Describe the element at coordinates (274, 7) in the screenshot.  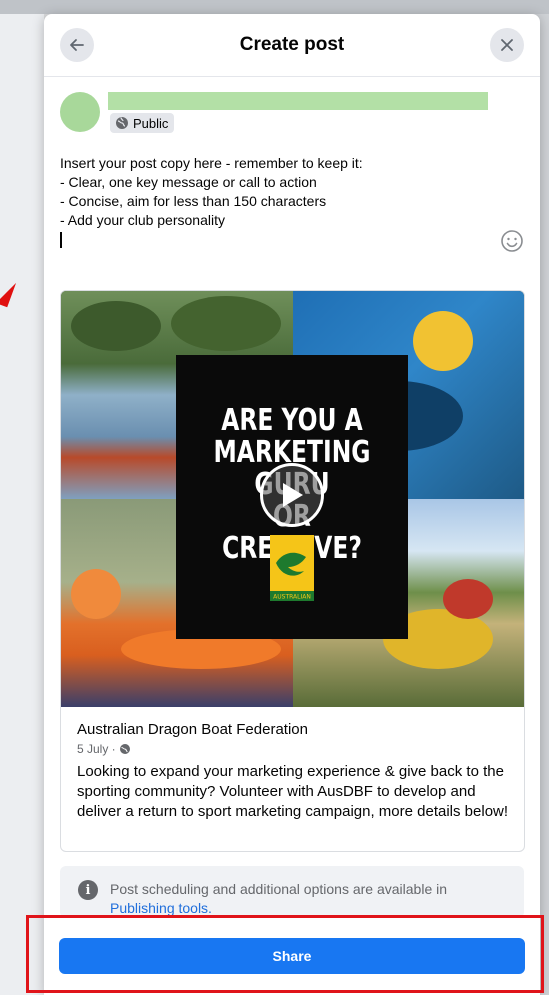
I see `background-page-top` at that location.